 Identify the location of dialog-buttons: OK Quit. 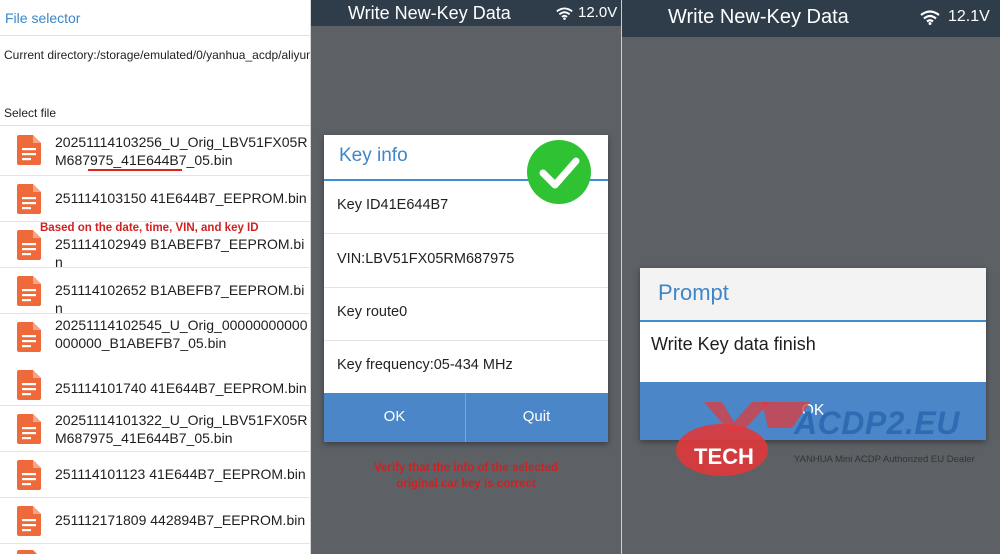
(466, 417).